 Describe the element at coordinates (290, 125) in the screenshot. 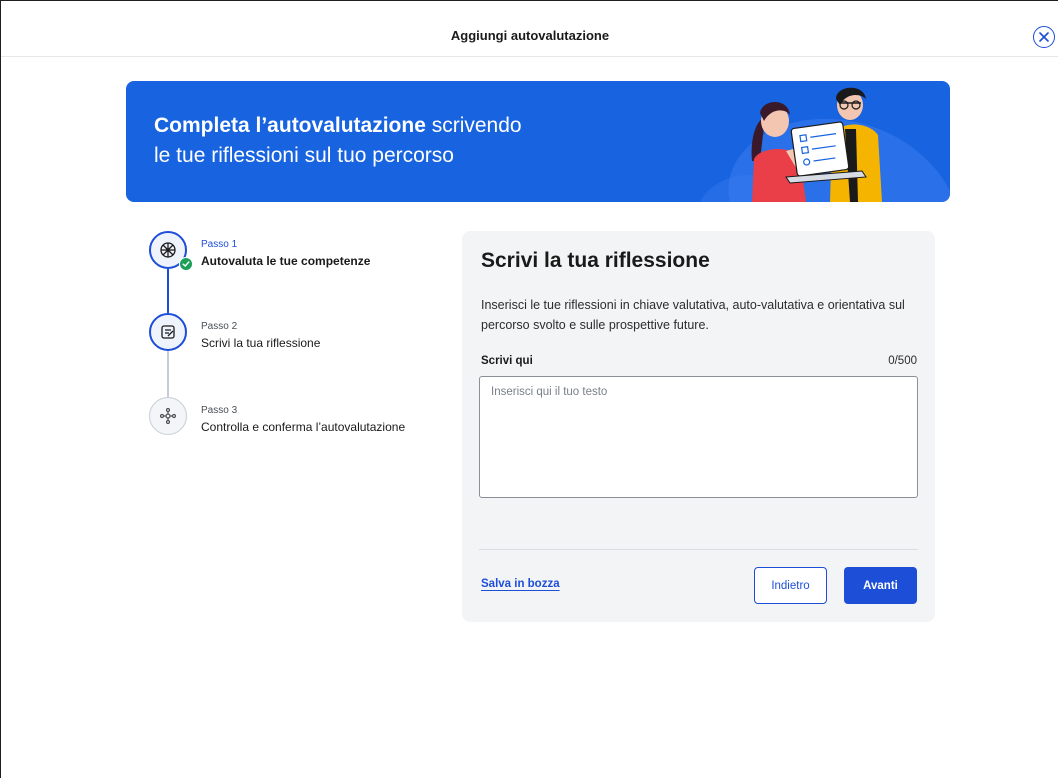

I see `banner-title-bold: Completa l’autovalutazione` at that location.